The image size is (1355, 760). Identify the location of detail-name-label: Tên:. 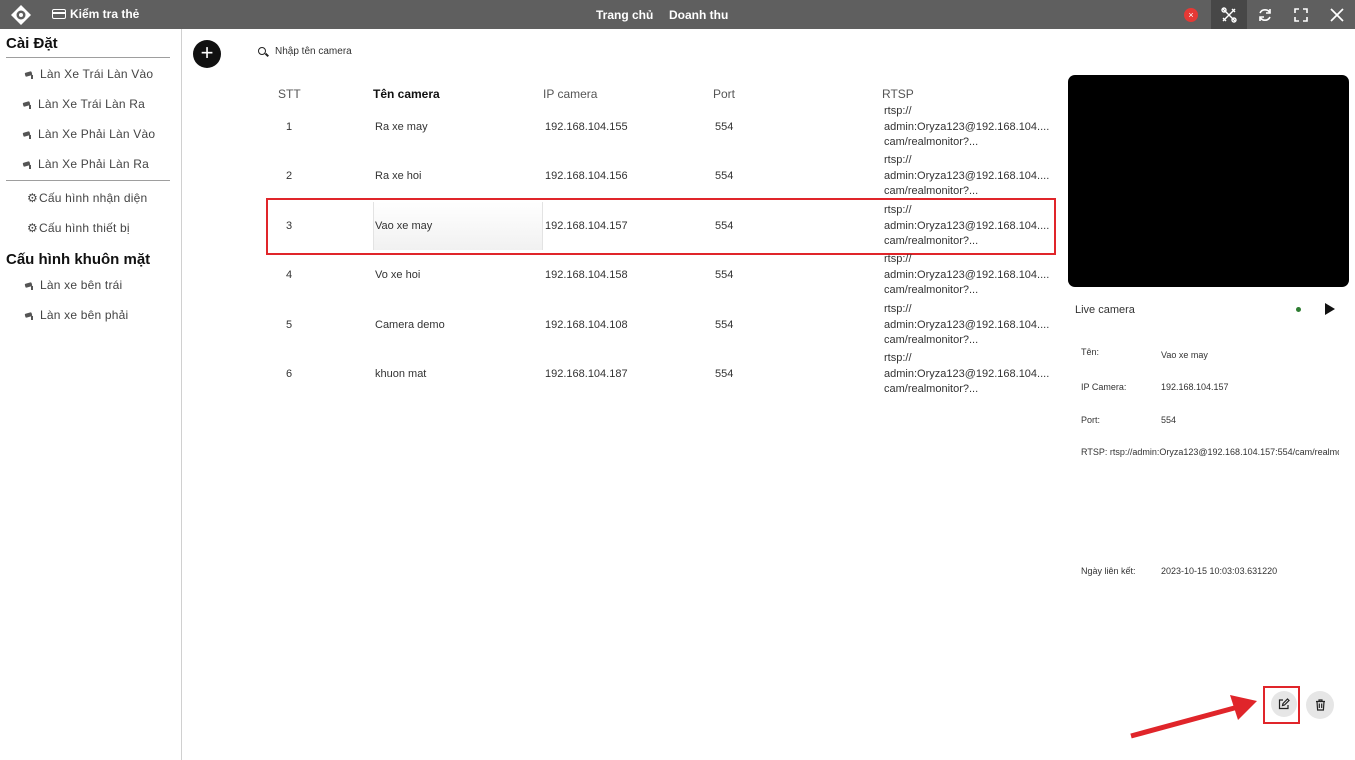
(1090, 352).